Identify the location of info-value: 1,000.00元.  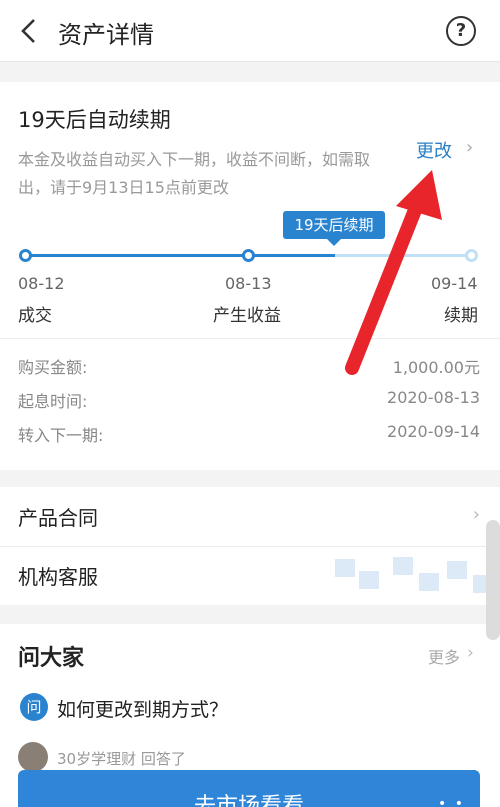
(436, 367).